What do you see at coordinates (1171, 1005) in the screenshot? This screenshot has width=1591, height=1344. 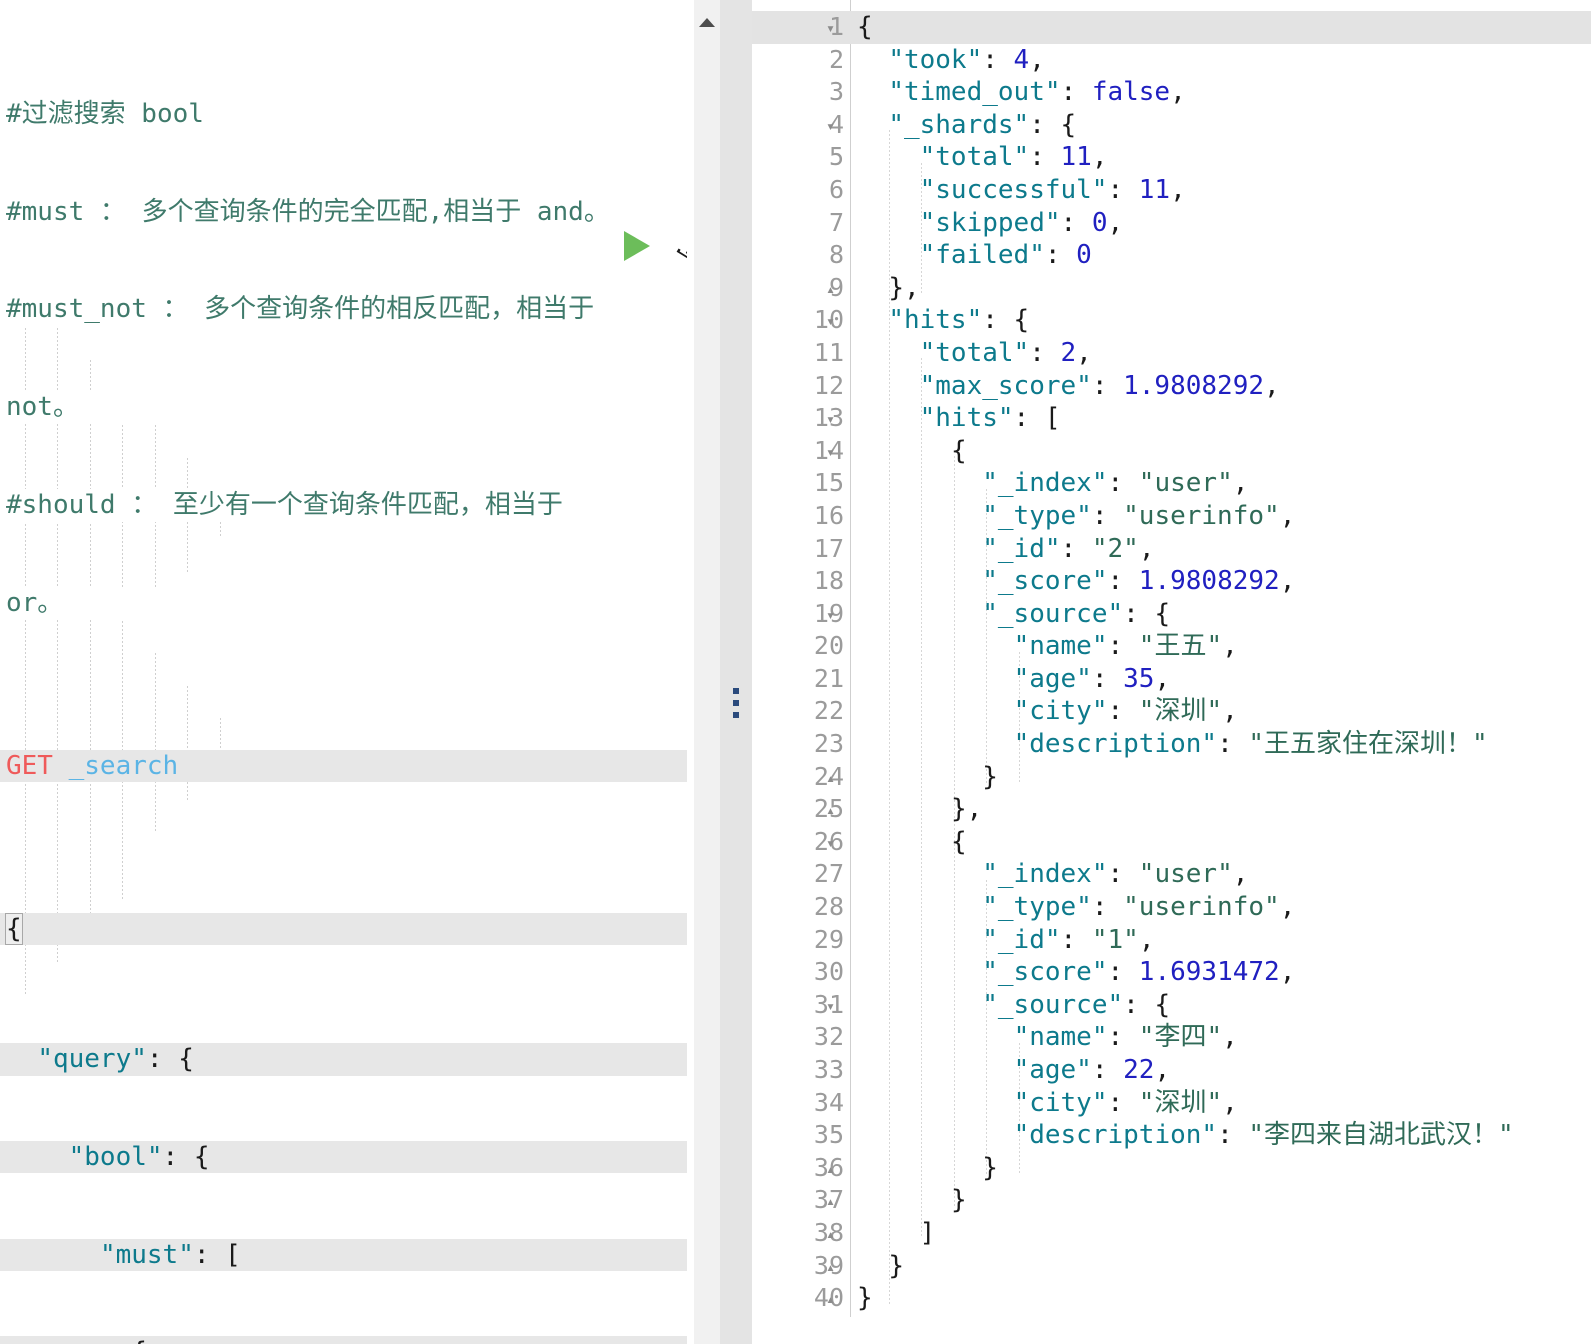 I see `response-line: 31 ▾ "_source": {` at bounding box center [1171, 1005].